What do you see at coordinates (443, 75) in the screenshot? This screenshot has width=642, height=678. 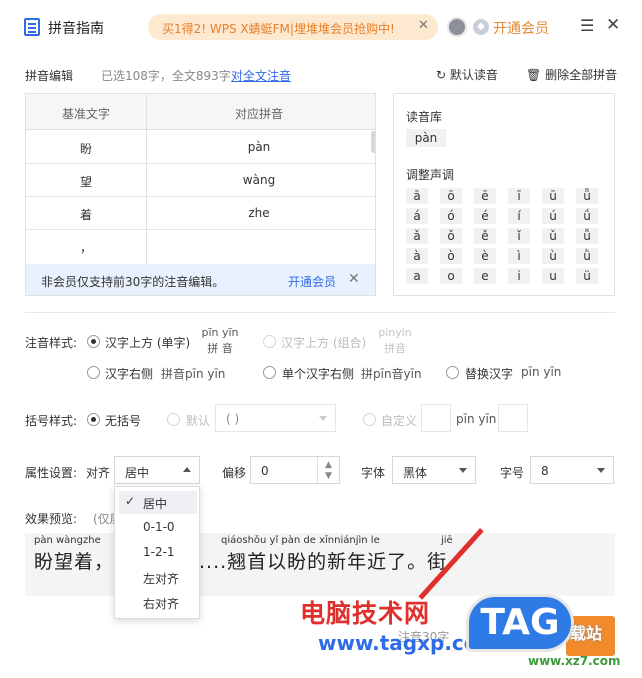 I see `refresh-icon: ↻` at bounding box center [443, 75].